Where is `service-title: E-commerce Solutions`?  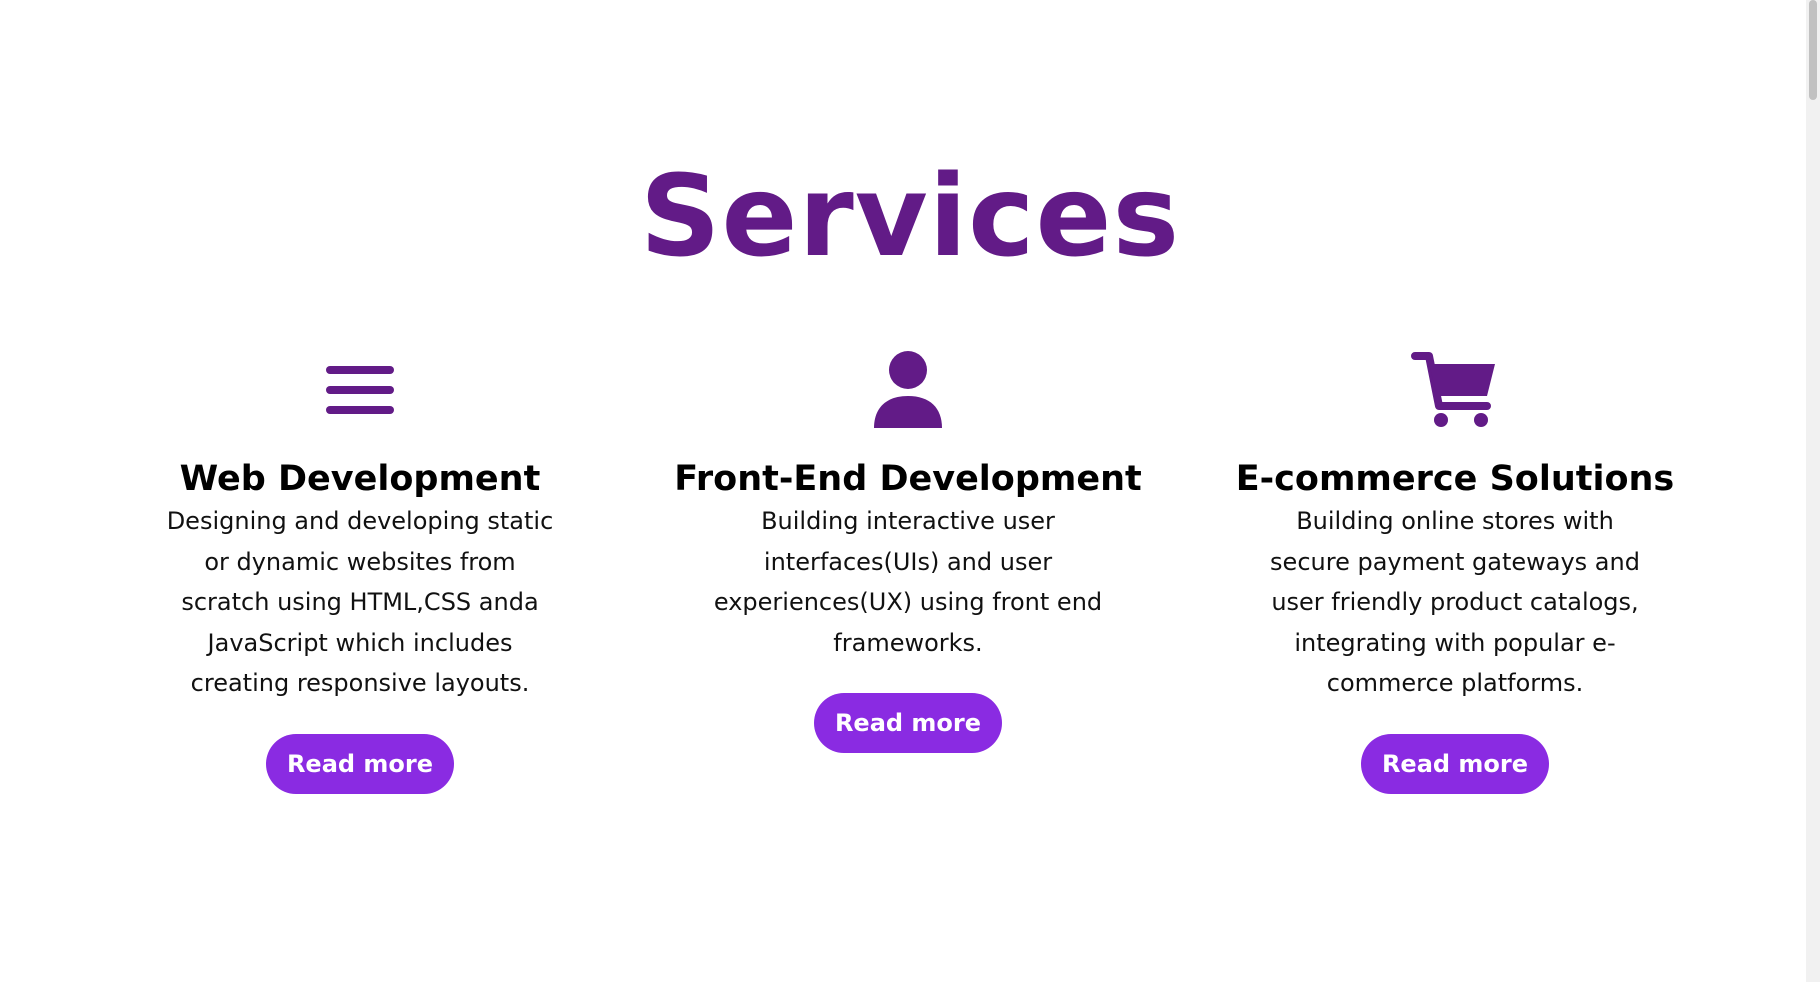 service-title: E-commerce Solutions is located at coordinates (1455, 479).